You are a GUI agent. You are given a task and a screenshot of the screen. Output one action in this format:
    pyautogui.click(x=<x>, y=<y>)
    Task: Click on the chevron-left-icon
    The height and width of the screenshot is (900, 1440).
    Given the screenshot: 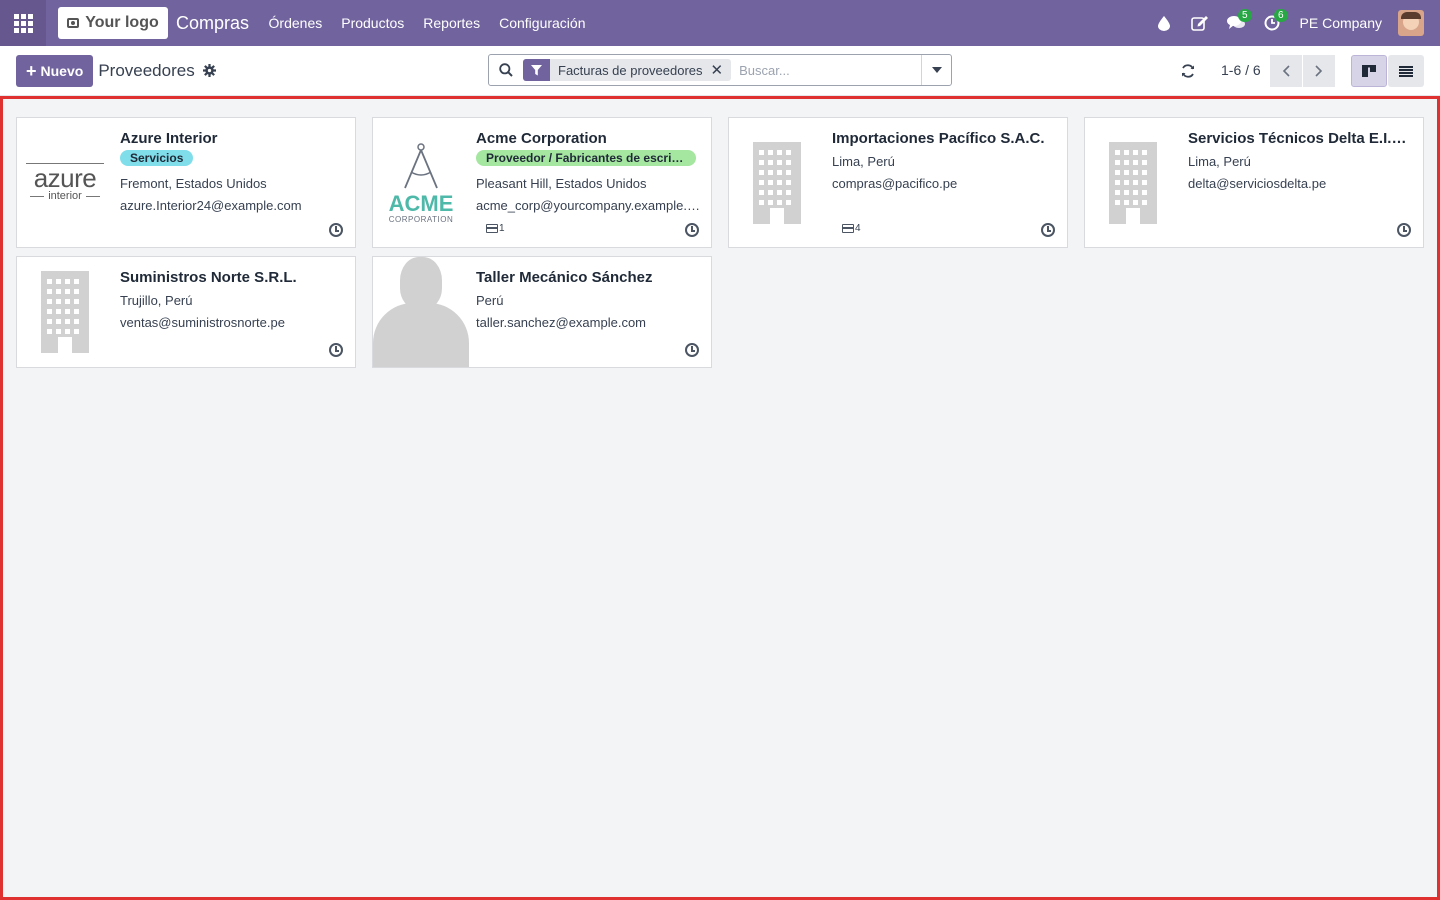 What is the action you would take?
    pyautogui.click(x=1286, y=71)
    